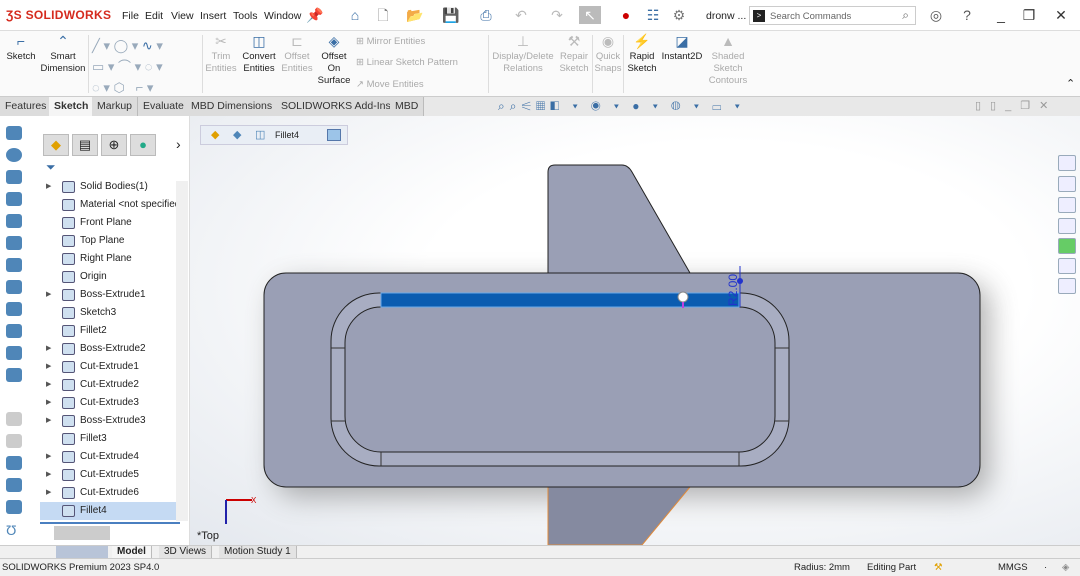 The width and height of the screenshot is (1080, 576). What do you see at coordinates (245, 16) in the screenshot?
I see `menu-tools: Tools` at bounding box center [245, 16].